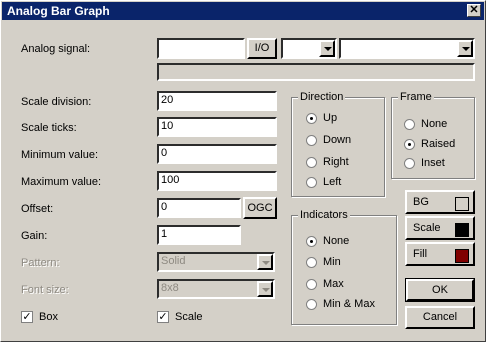 This screenshot has height=342, width=486. Describe the element at coordinates (260, 208) in the screenshot. I see `ogc-button: OGC` at that location.